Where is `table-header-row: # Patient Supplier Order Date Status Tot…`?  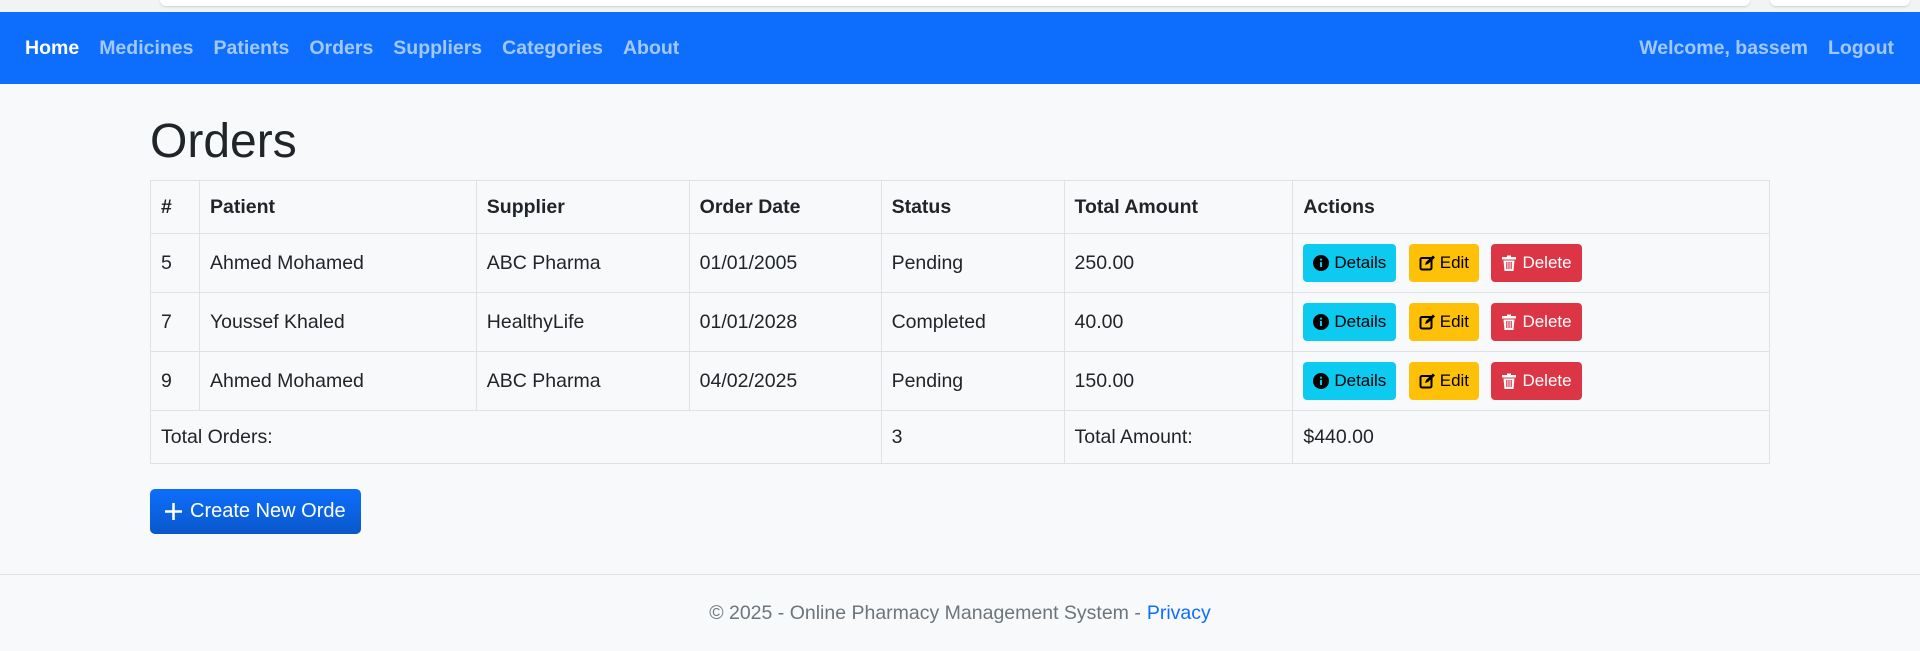
table-header-row: # Patient Supplier Order Date Status Tot… is located at coordinates (960, 207).